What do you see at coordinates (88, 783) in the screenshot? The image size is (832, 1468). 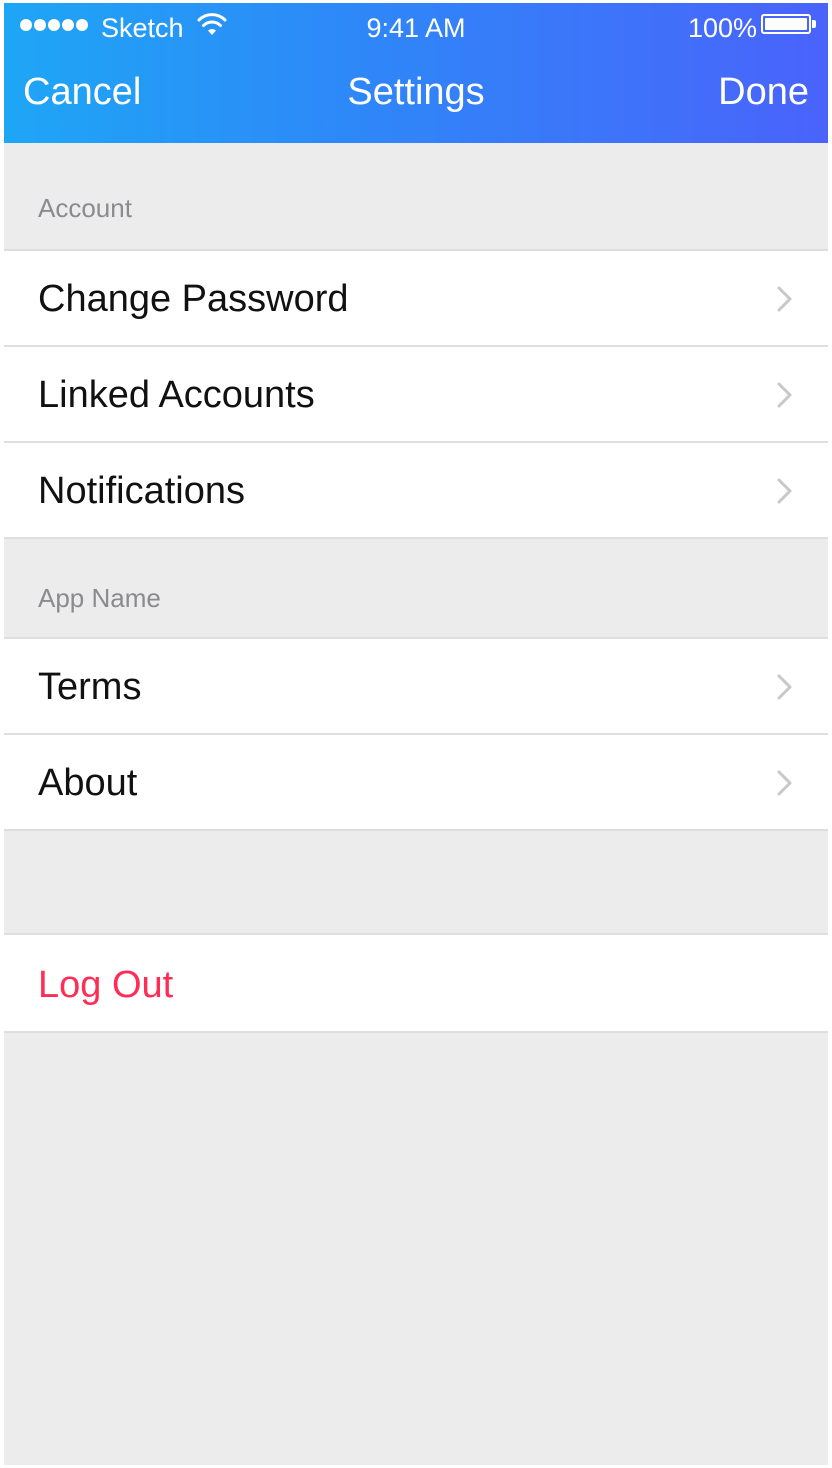 I see `row-label: About` at bounding box center [88, 783].